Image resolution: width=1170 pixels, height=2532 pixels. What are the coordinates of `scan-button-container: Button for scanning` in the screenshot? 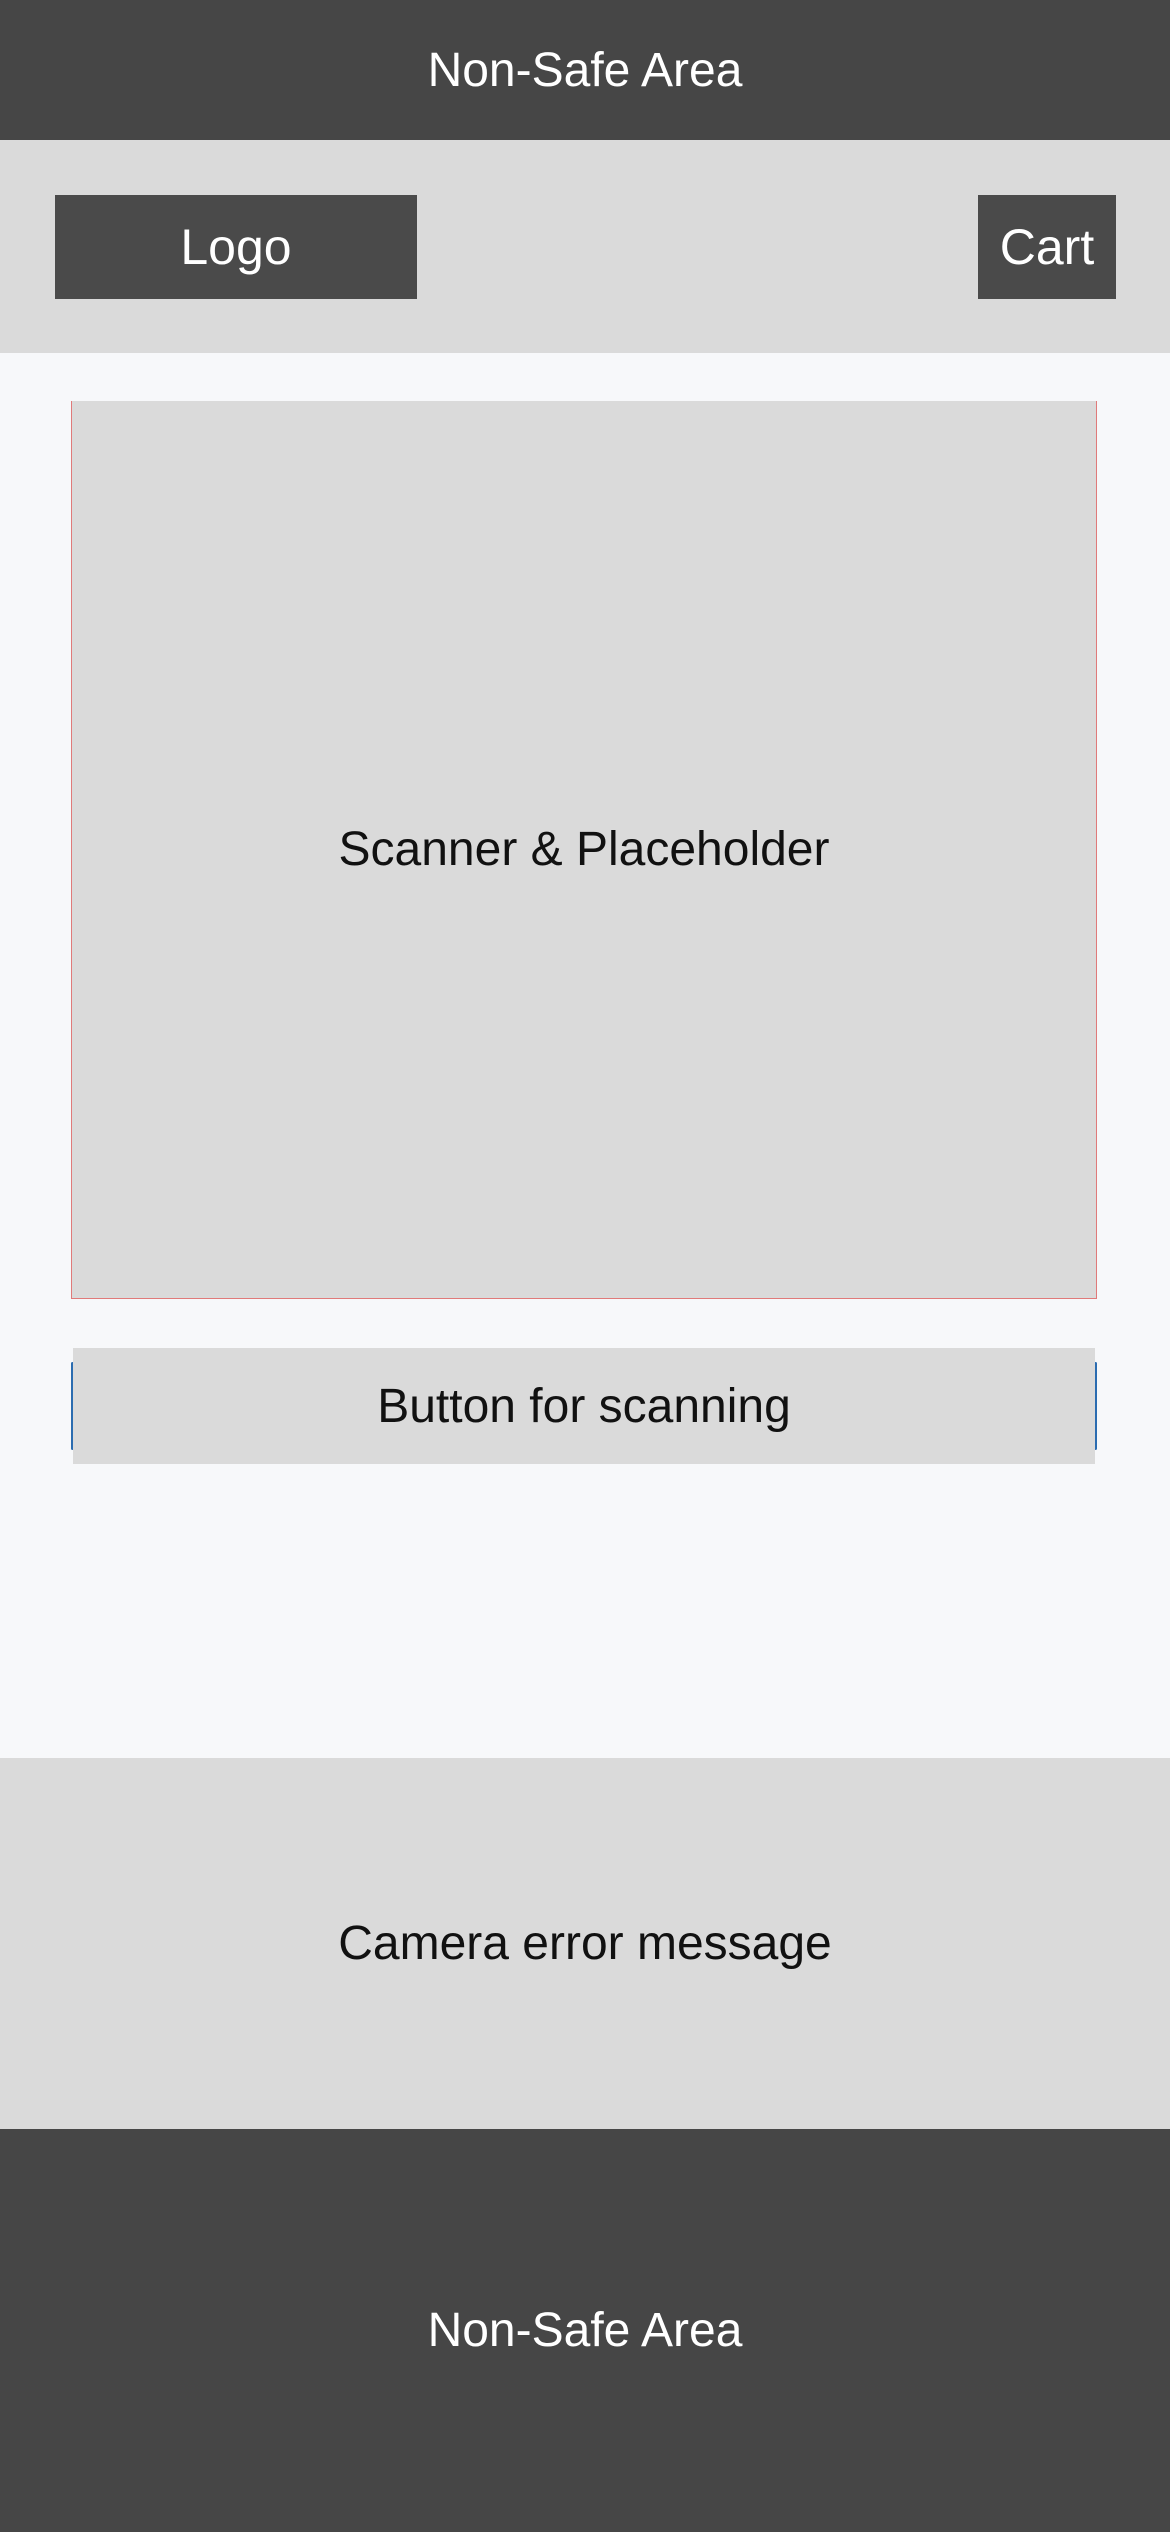 It's located at (584, 1406).